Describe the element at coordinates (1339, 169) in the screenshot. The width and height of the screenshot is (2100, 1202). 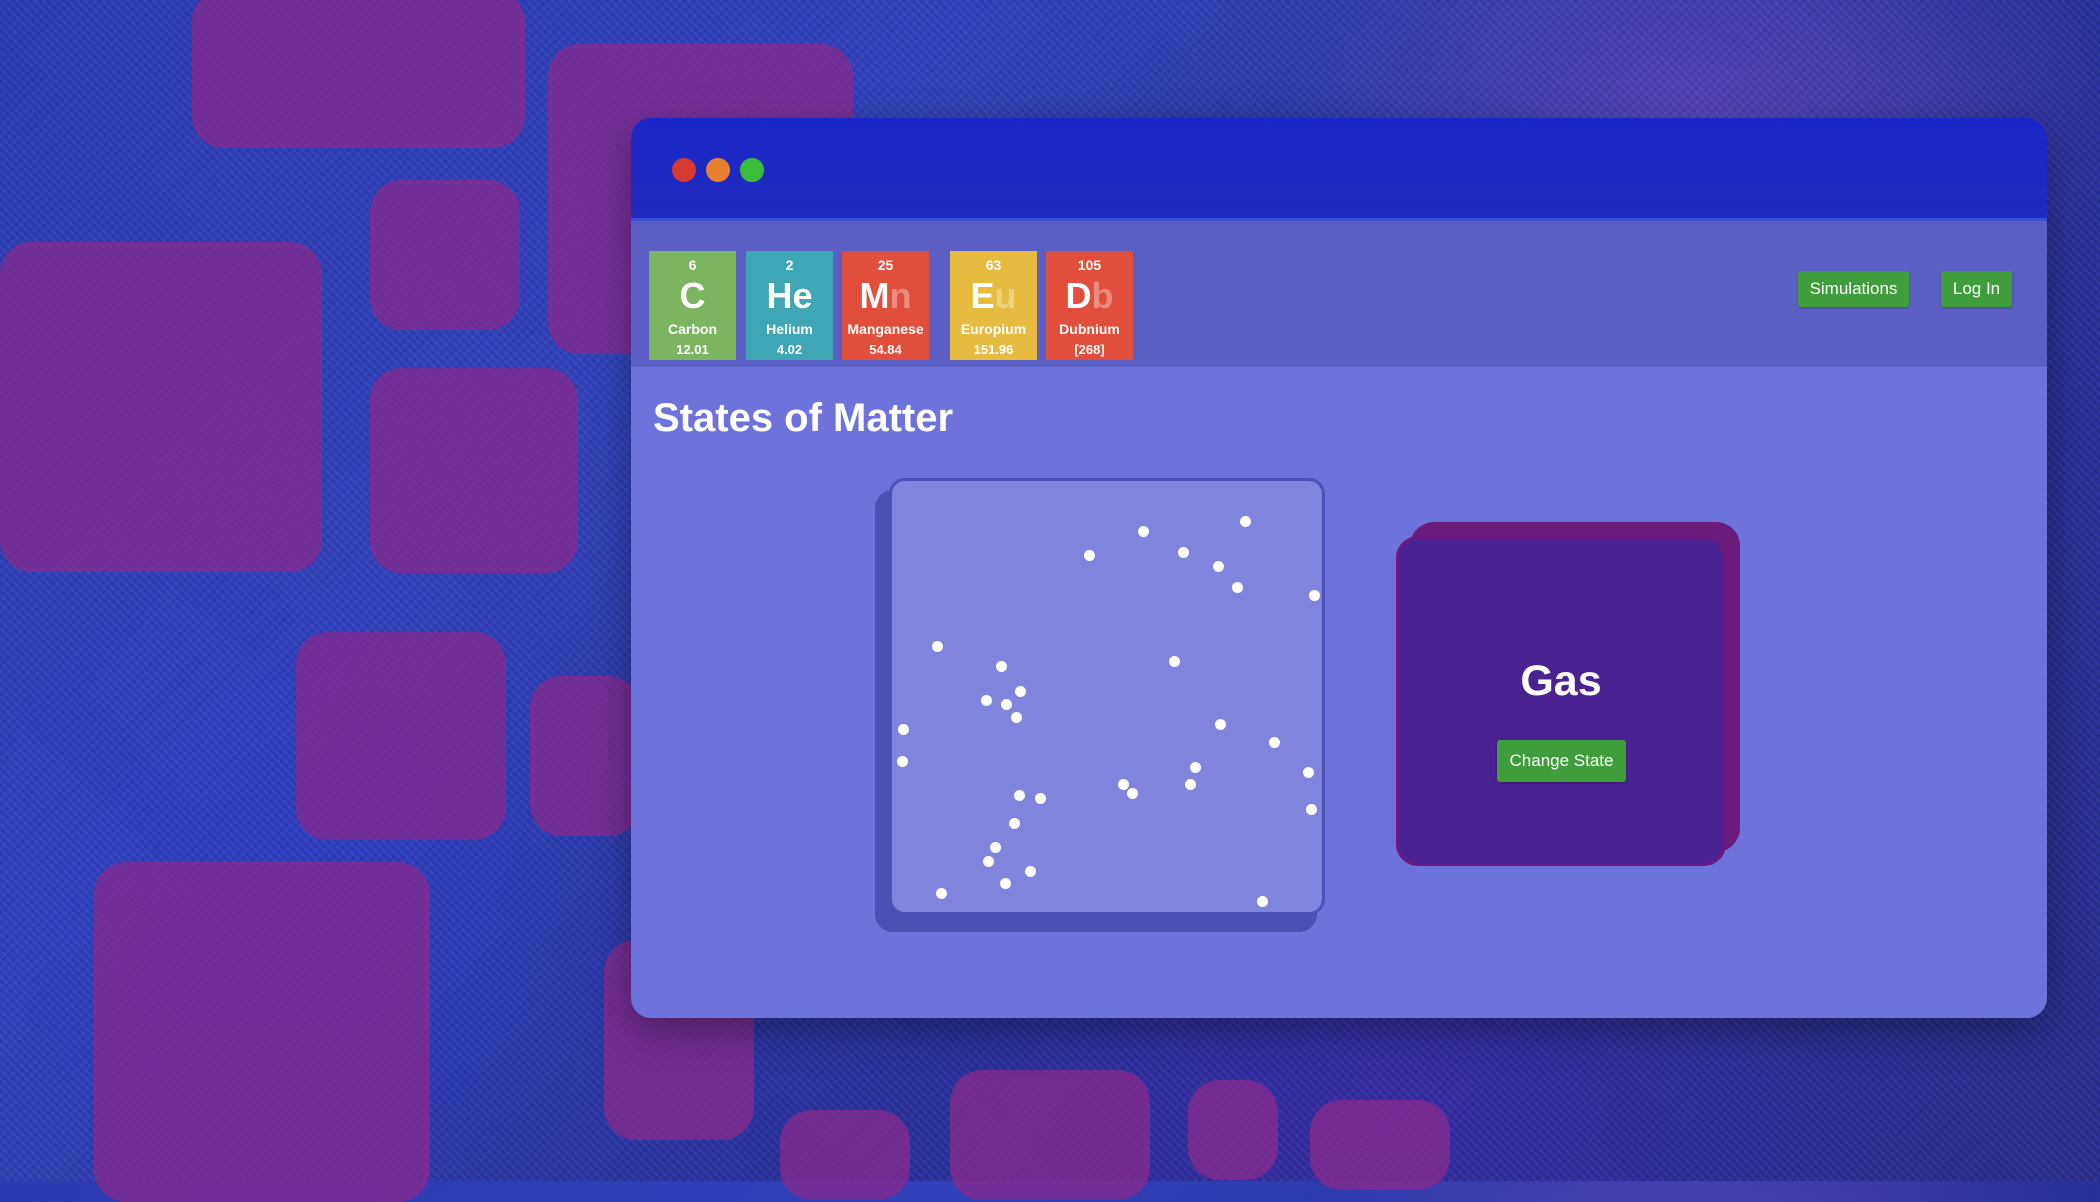
I see `title-bar` at that location.